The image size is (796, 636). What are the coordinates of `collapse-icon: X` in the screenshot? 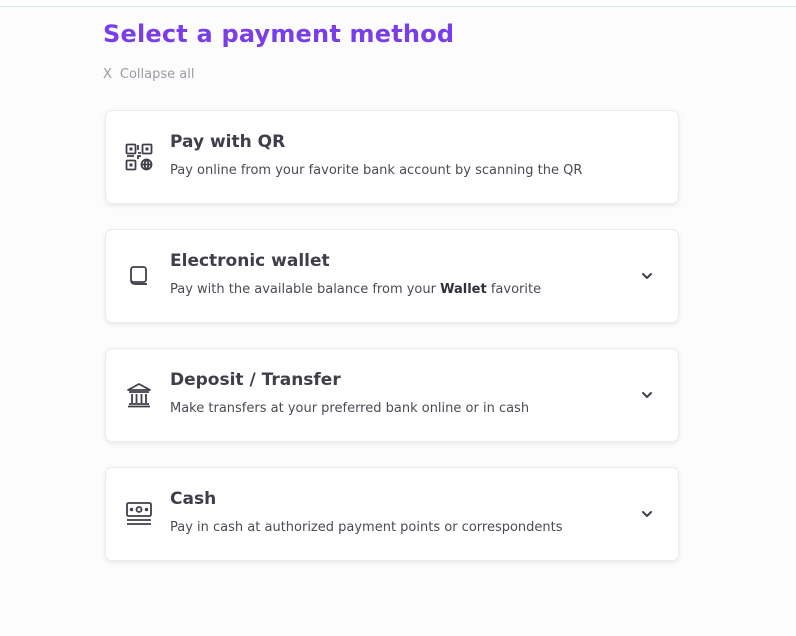 It's located at (107, 74).